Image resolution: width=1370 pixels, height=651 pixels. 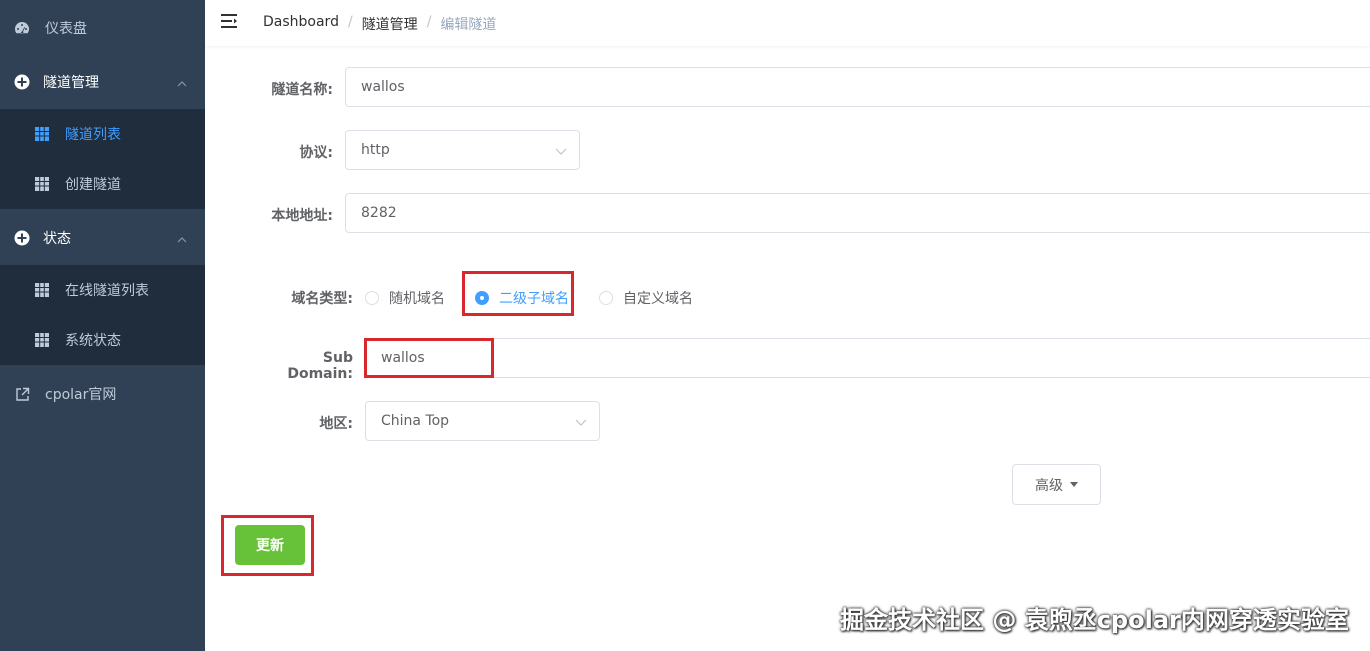 I want to click on radio-label: 自定义域名, so click(x=658, y=299).